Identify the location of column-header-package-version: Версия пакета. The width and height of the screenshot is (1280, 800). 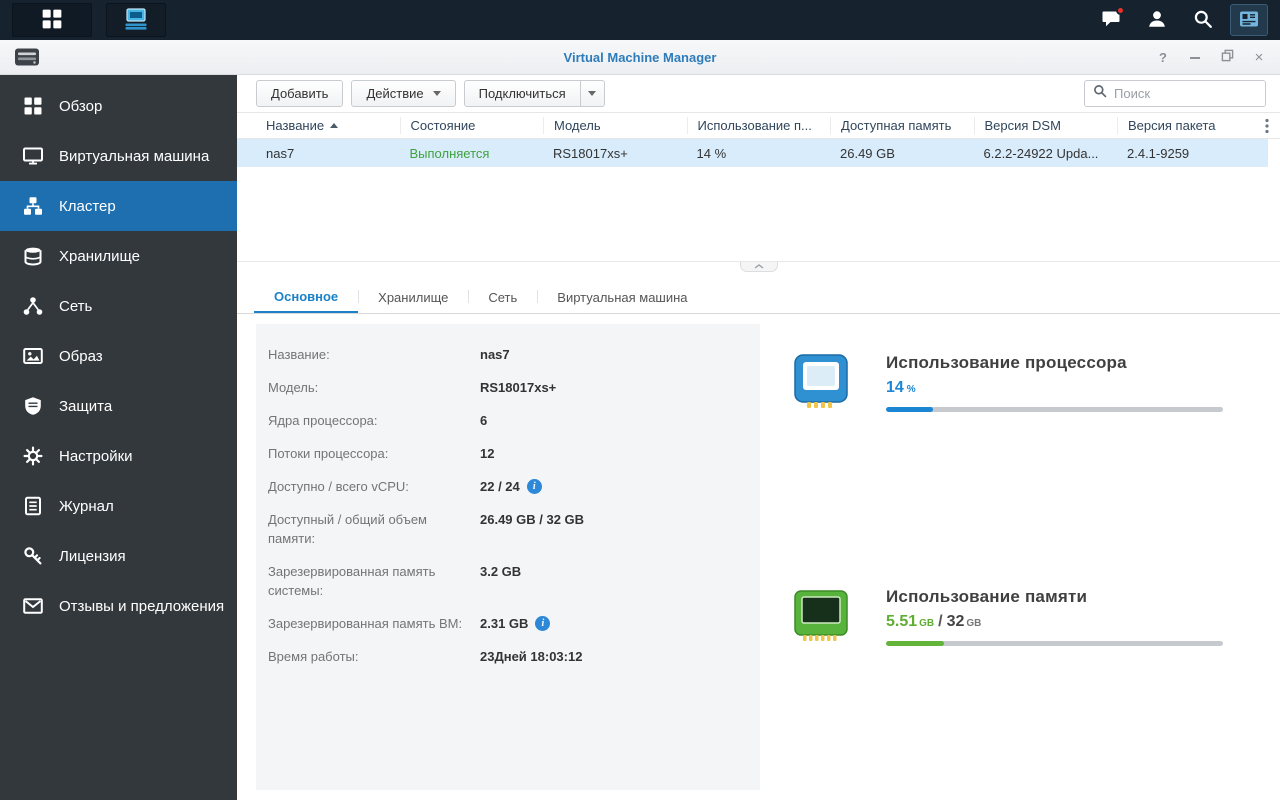
(1189, 125).